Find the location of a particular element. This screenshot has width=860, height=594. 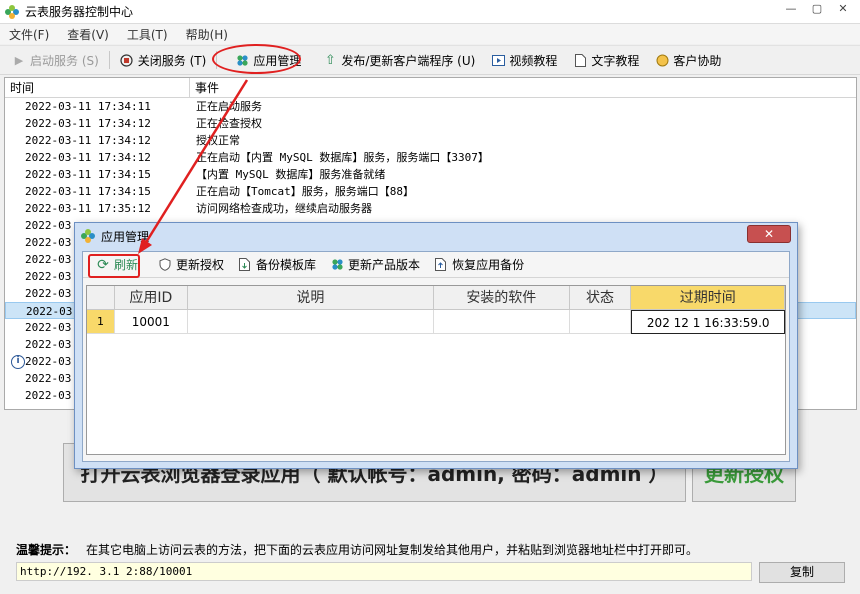

log-event: 正在启动【Tomcat】服务，服务端口【88】 is located at coordinates (305, 191).